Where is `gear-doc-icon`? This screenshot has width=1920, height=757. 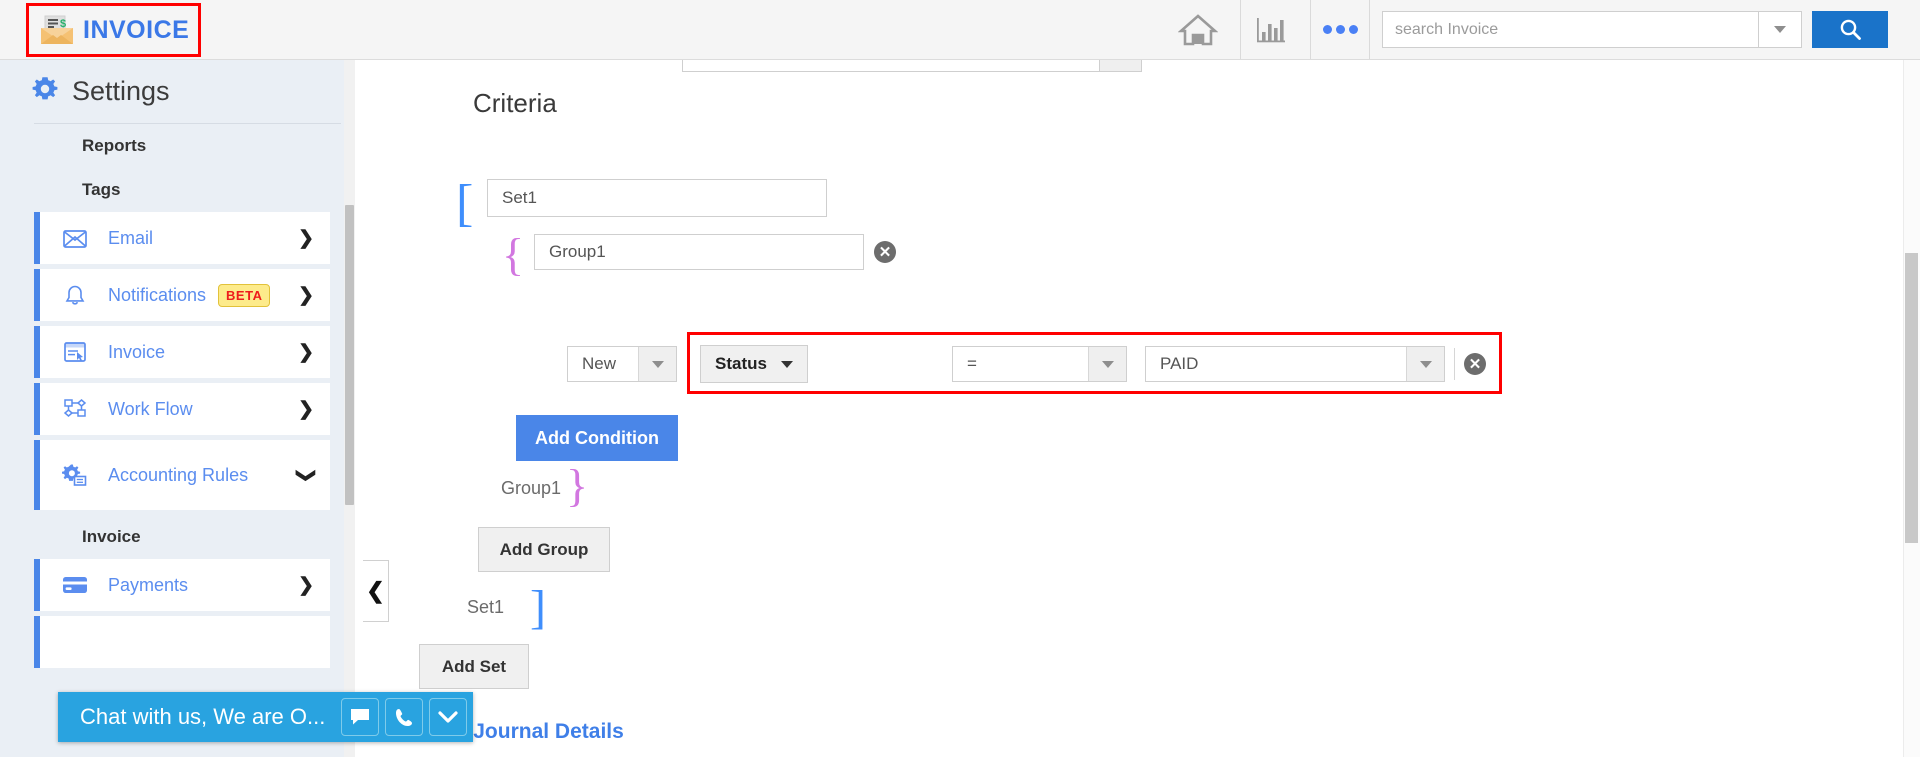
gear-doc-icon is located at coordinates (75, 475).